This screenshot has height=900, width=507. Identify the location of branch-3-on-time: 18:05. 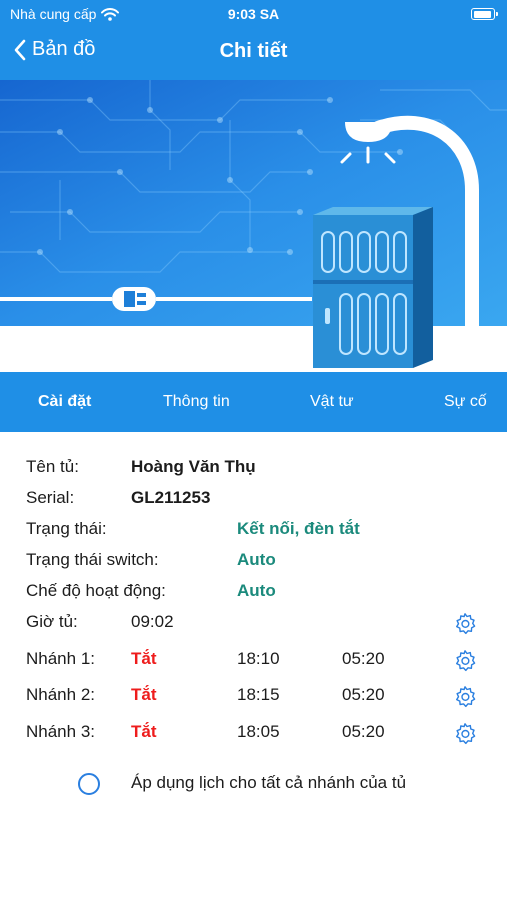
(258, 731).